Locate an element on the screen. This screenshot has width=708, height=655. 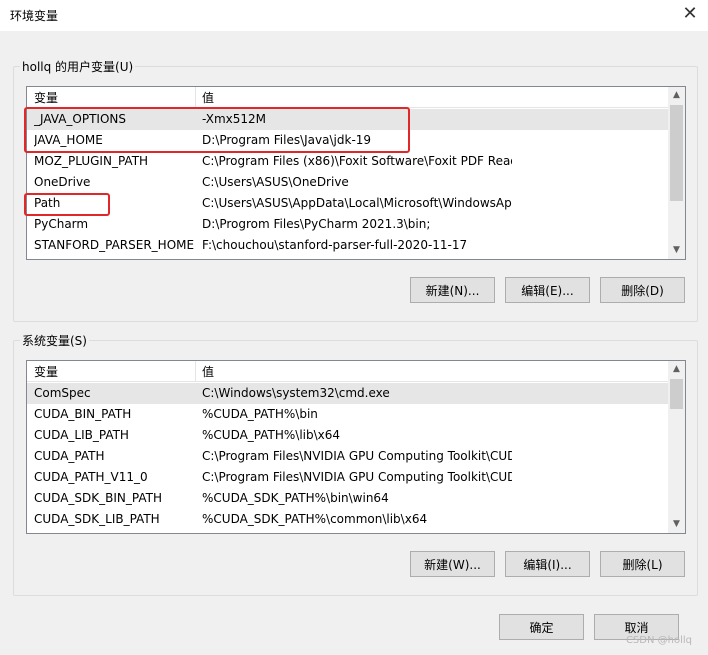
var-value: D:\Progrom Files\PyCharm 2021.3\bin; is located at coordinates (316, 224).